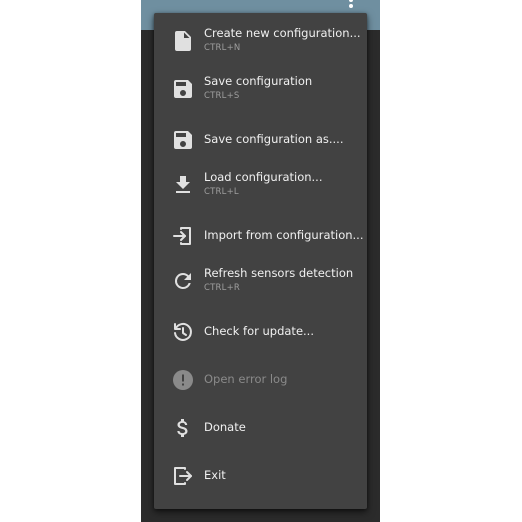 The image size is (522, 522). Describe the element at coordinates (183, 236) in the screenshot. I see `import-icon` at that location.